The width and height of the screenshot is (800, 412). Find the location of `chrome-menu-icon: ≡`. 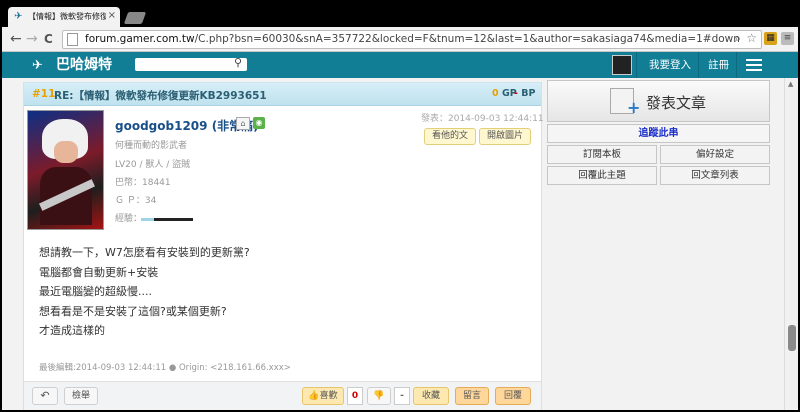

chrome-menu-icon: ≡ is located at coordinates (787, 38).